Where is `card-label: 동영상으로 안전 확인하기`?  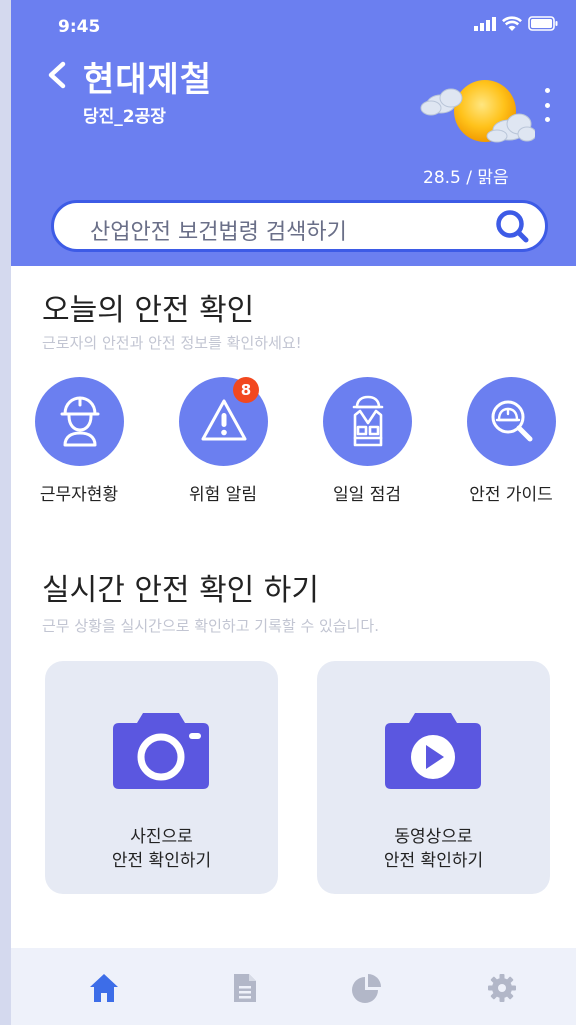
card-label: 동영상으로 안전 확인하기 is located at coordinates (433, 849).